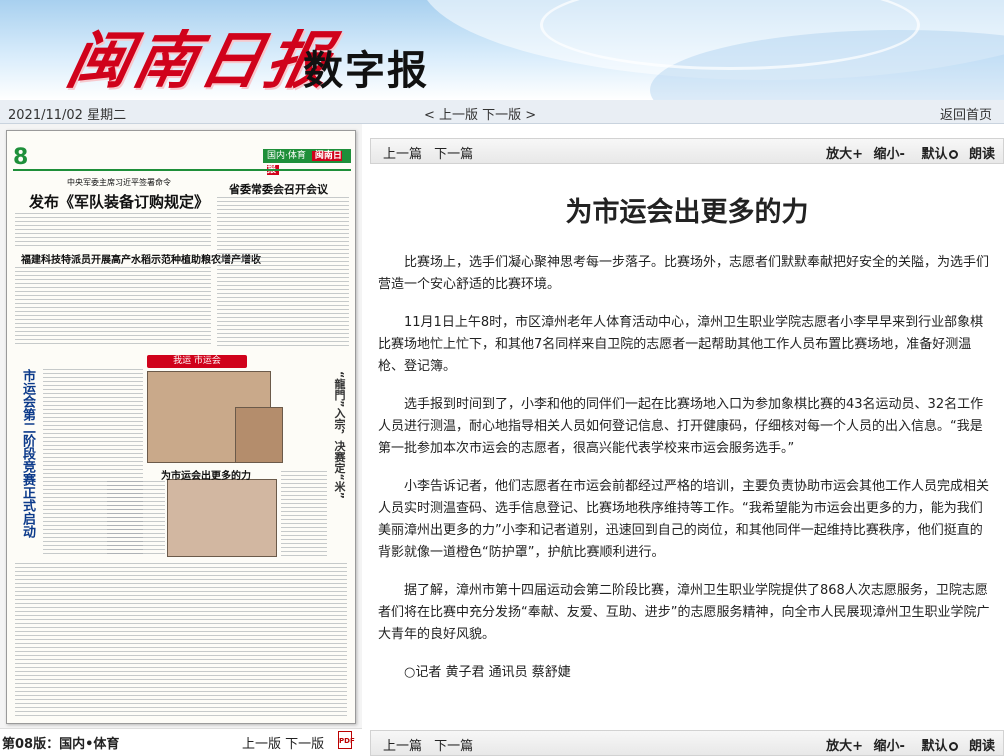 This screenshot has height=756, width=1004. I want to click on date-navigation-bar: 2021/11/02 星期二 < 上一版 下一版 > 返回首页, so click(502, 112).